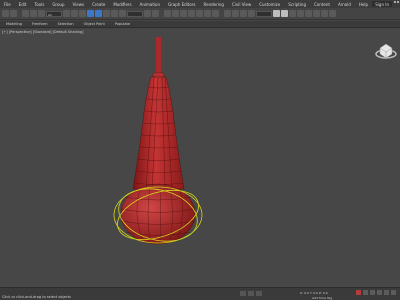  I want to click on menu-create: Create, so click(98, 4).